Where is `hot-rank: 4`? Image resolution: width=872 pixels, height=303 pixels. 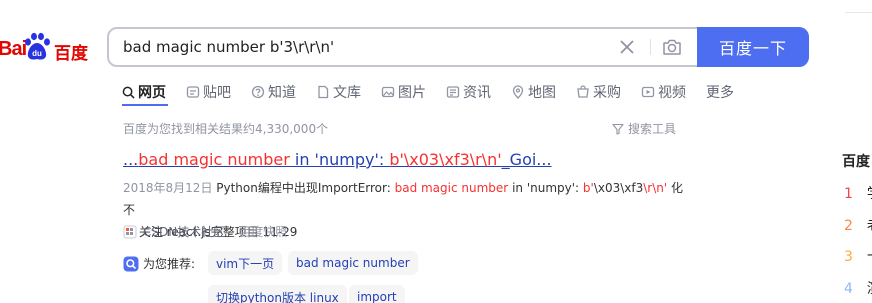
hot-rank: 4 is located at coordinates (848, 289).